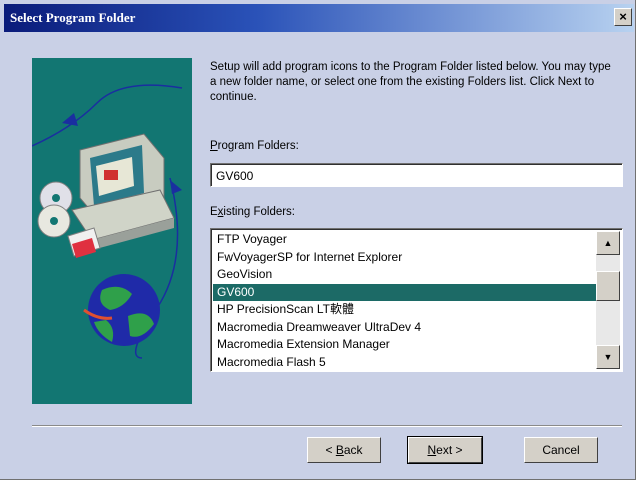  I want to click on button-text: <, so click(330, 450).